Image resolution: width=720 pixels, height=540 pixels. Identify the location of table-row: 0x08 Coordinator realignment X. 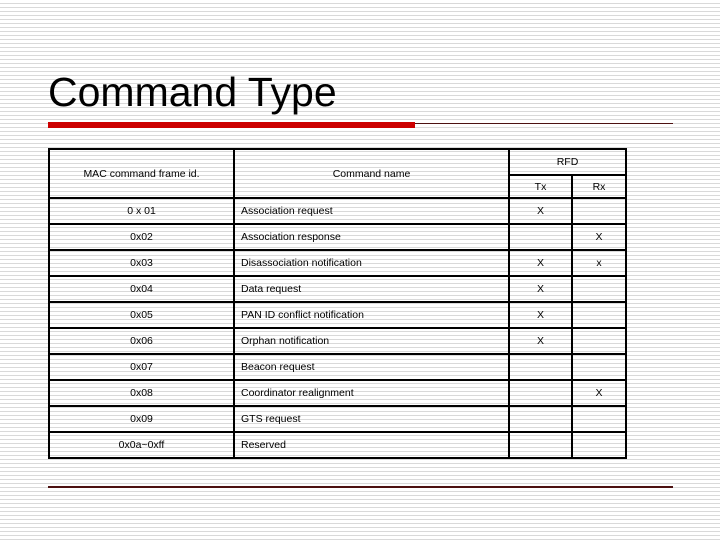
(337, 393).